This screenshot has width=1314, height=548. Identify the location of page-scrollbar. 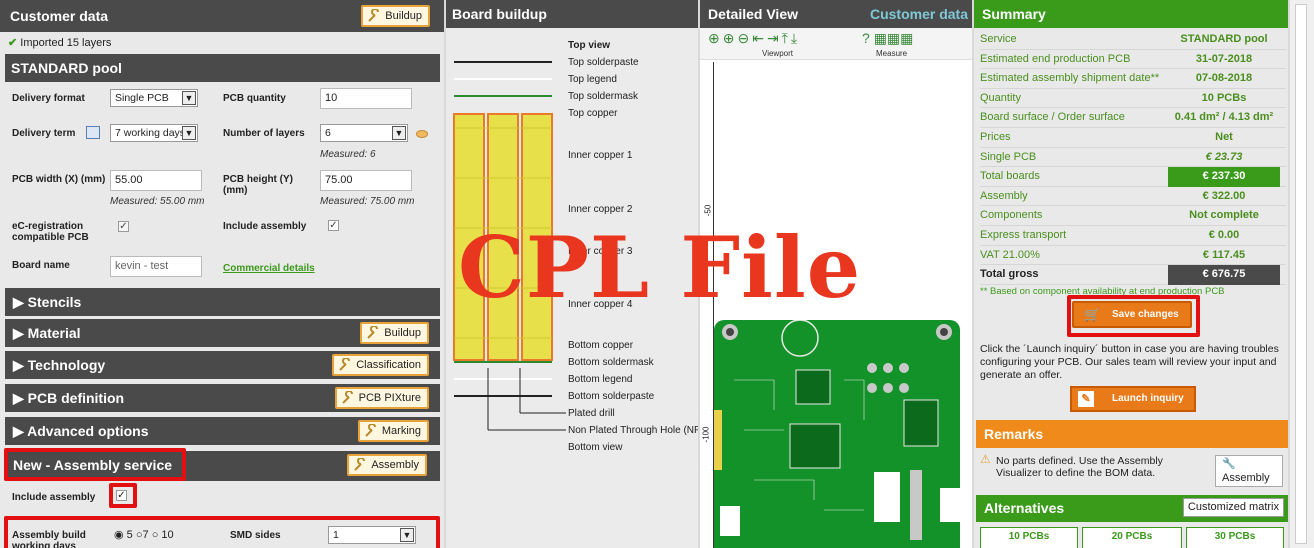
(1302, 274).